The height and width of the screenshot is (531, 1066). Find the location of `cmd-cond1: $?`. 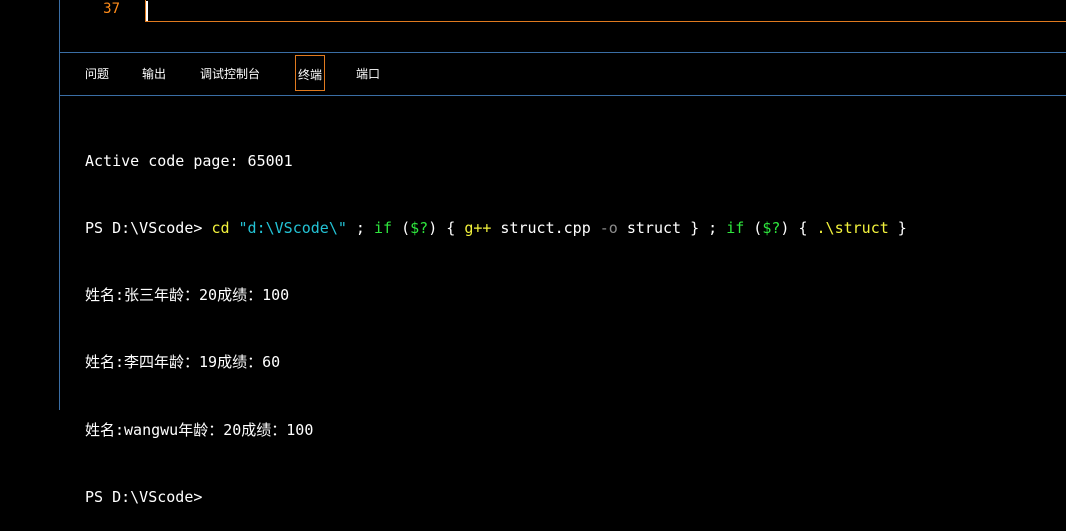

cmd-cond1: $? is located at coordinates (419, 228).